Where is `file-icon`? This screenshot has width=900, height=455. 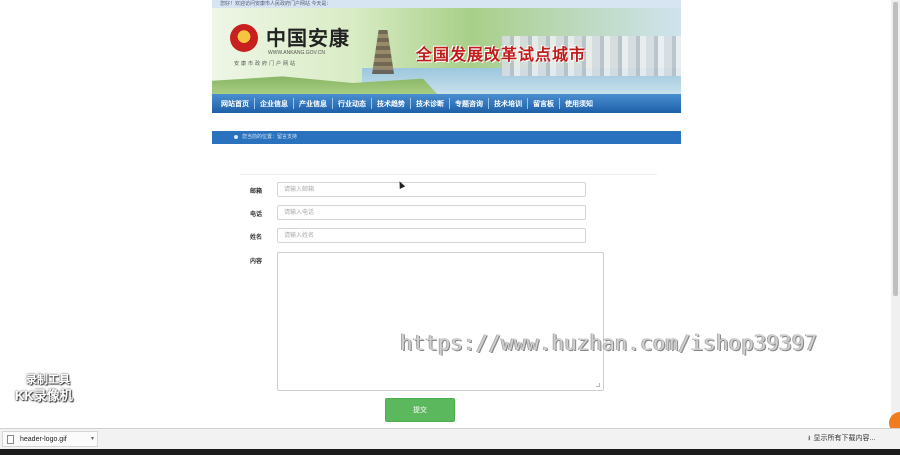
file-icon is located at coordinates (10, 439).